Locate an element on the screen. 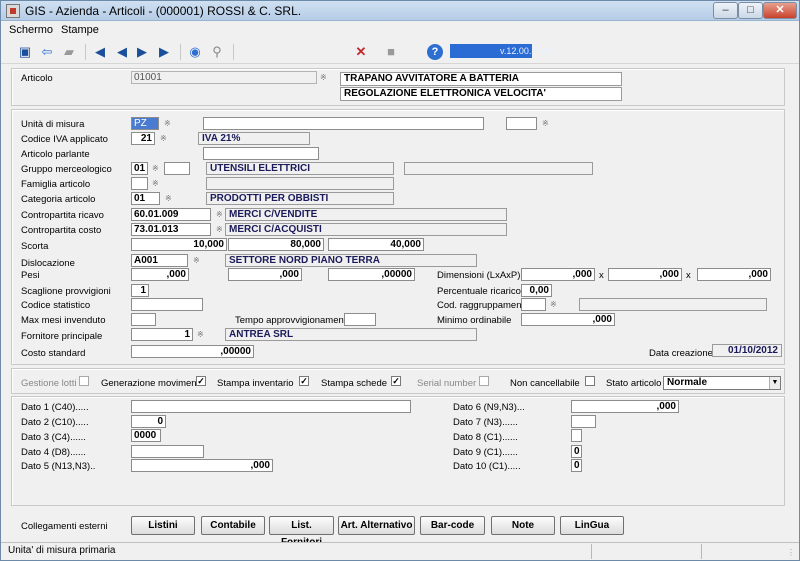 This screenshot has height=561, width=800. next-record-icon: ▶ is located at coordinates (142, 52).